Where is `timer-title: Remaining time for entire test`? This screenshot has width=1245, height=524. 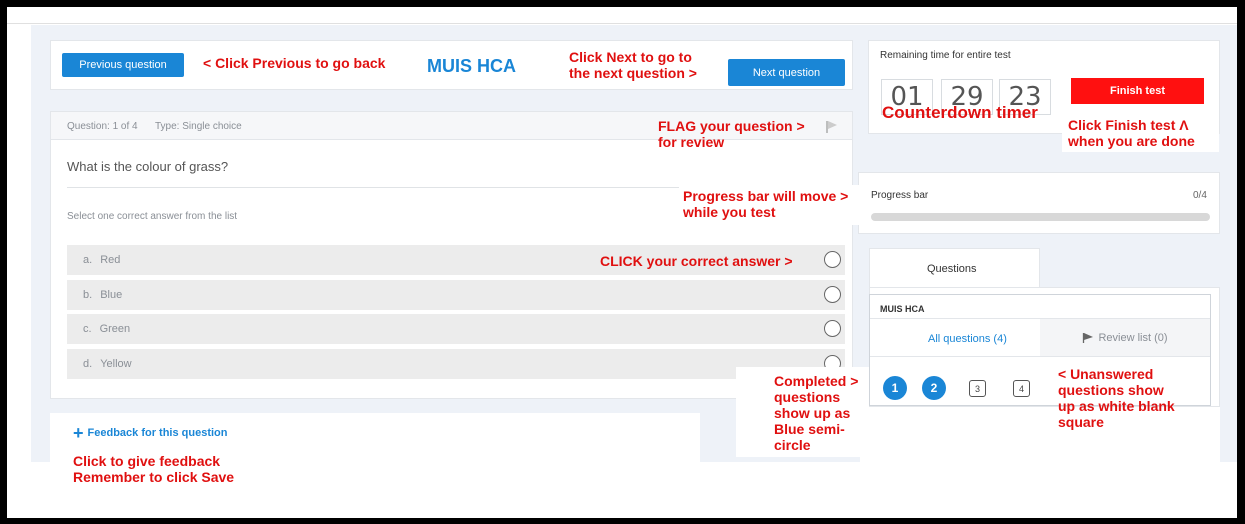
timer-title: Remaining time for entire test is located at coordinates (945, 55).